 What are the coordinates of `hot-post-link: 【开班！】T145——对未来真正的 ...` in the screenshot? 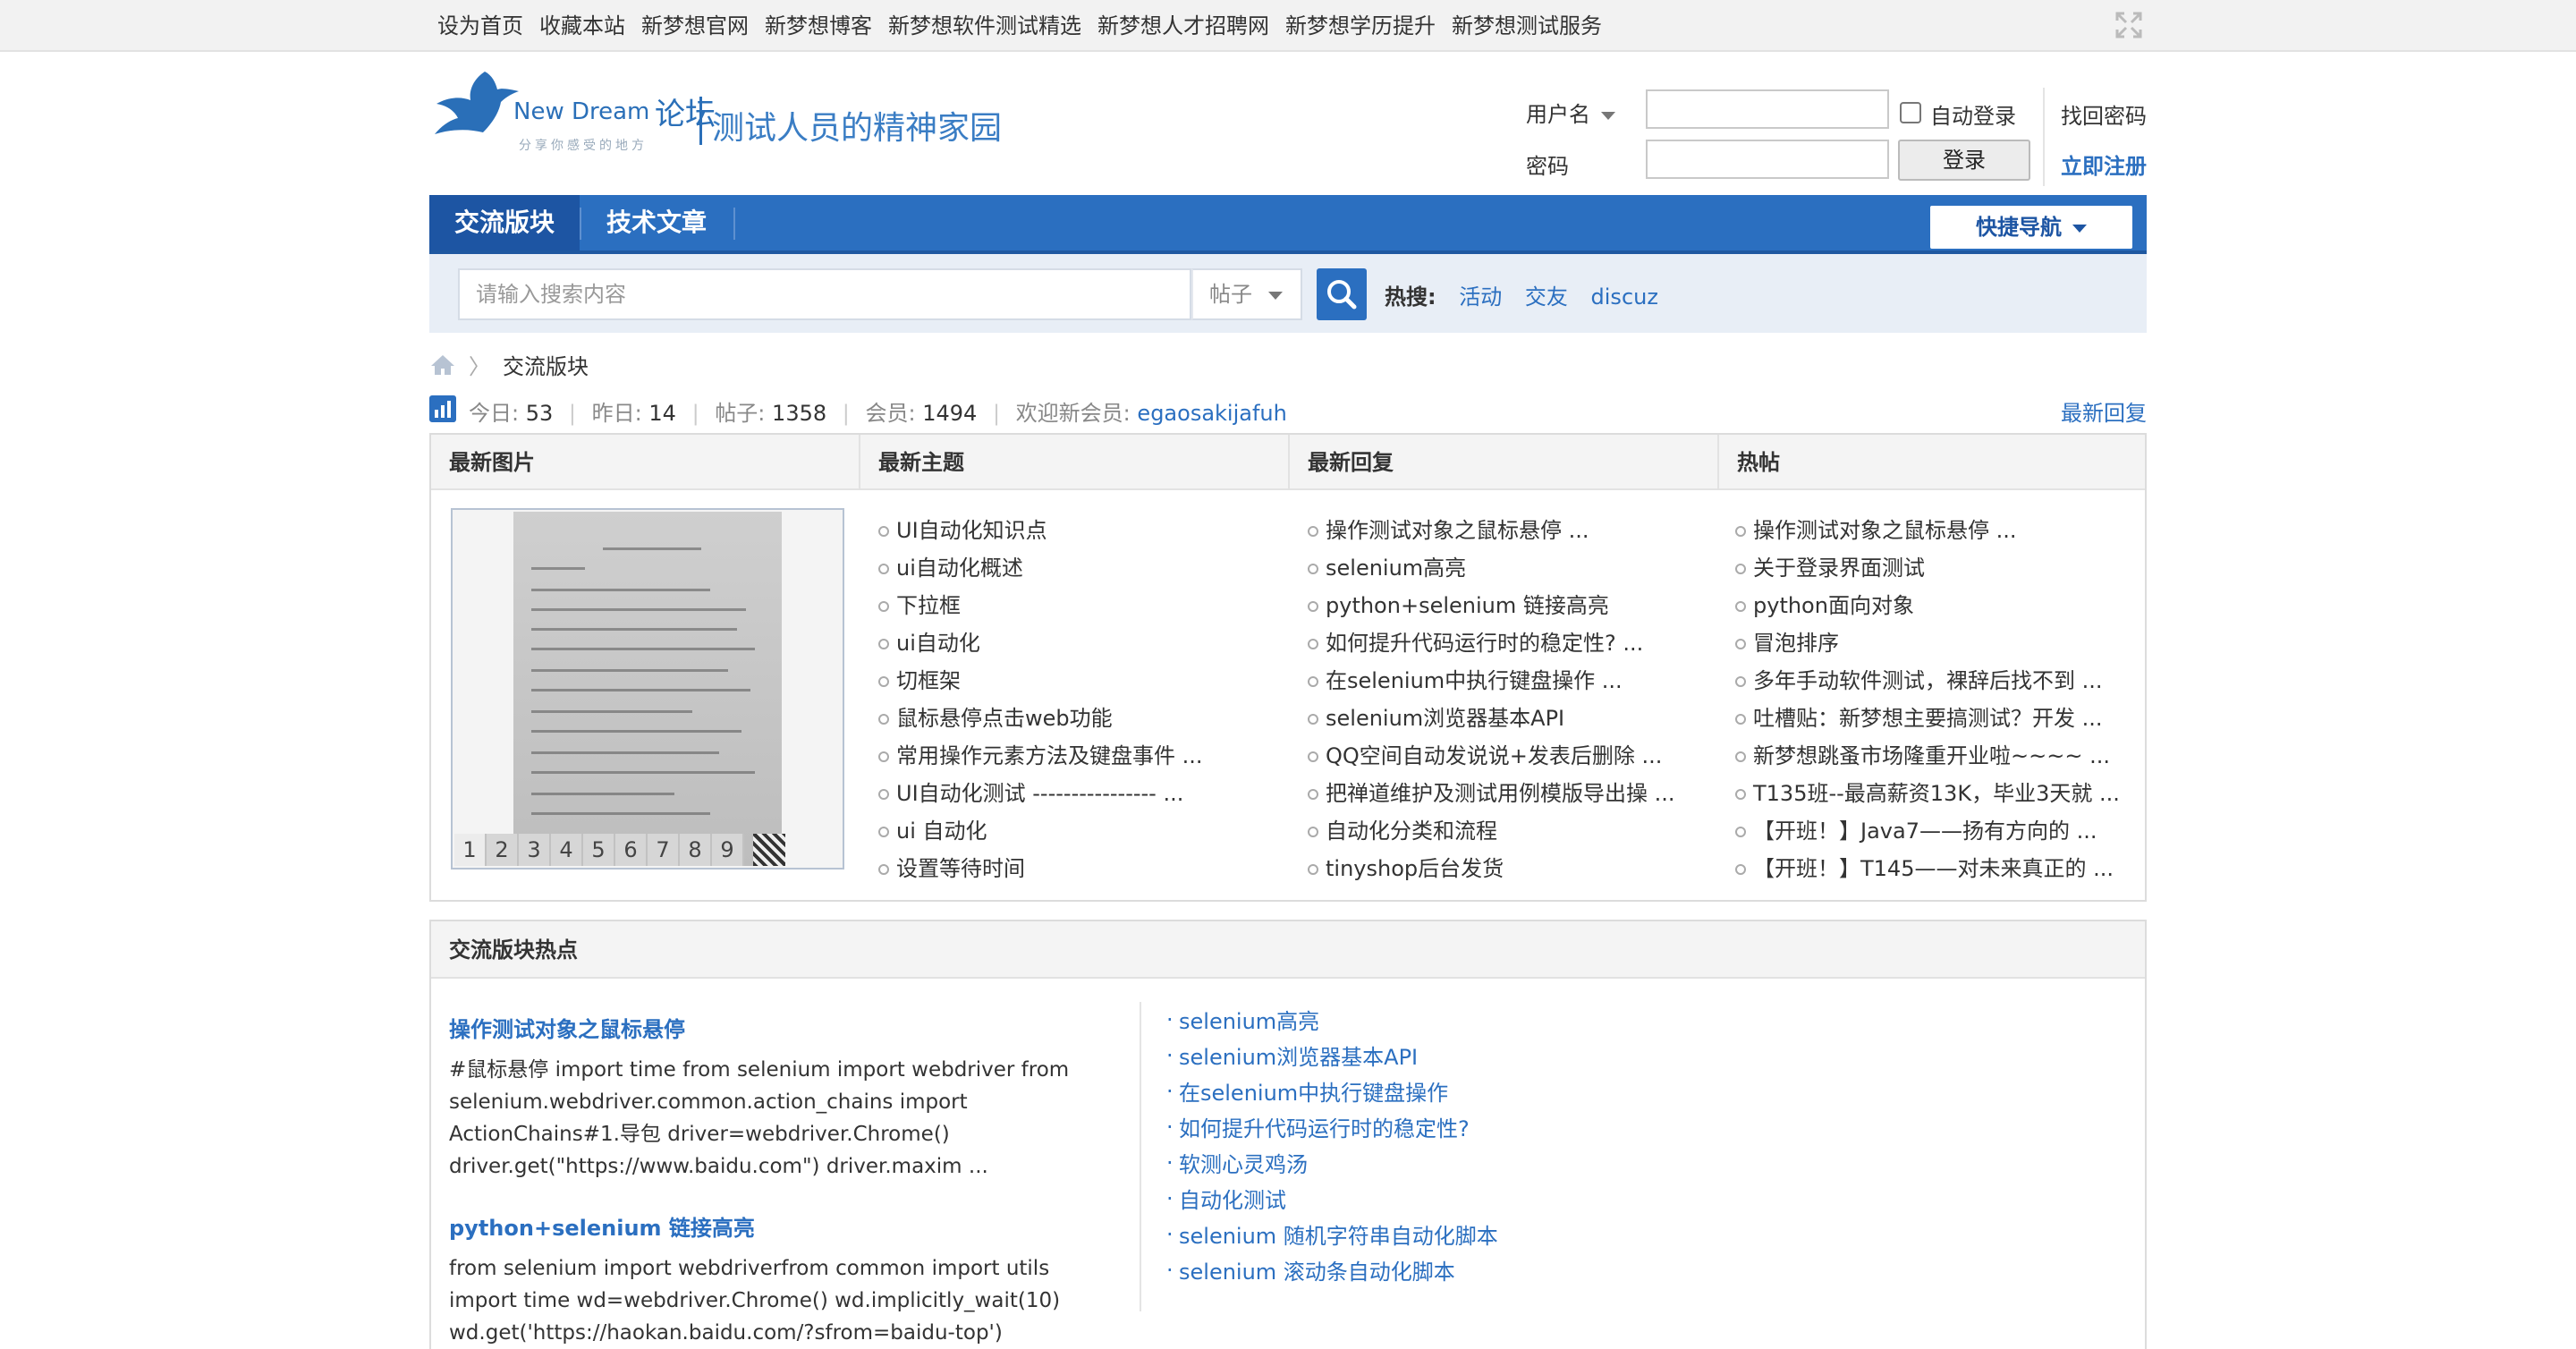 It's located at (1927, 868).